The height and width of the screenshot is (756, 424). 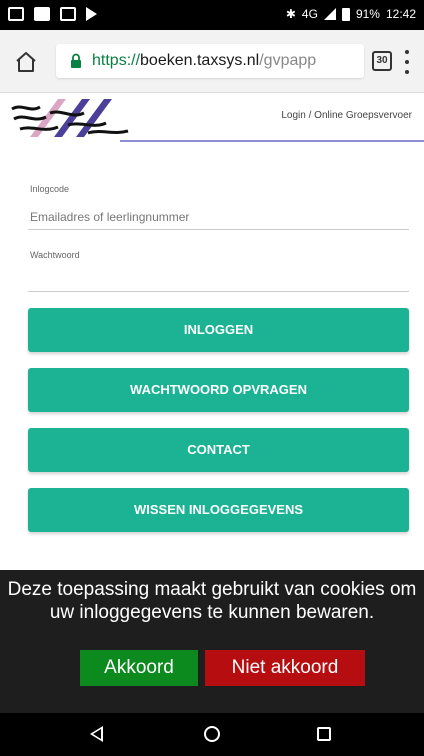 I want to click on overflow-menu-icon, so click(x=407, y=62).